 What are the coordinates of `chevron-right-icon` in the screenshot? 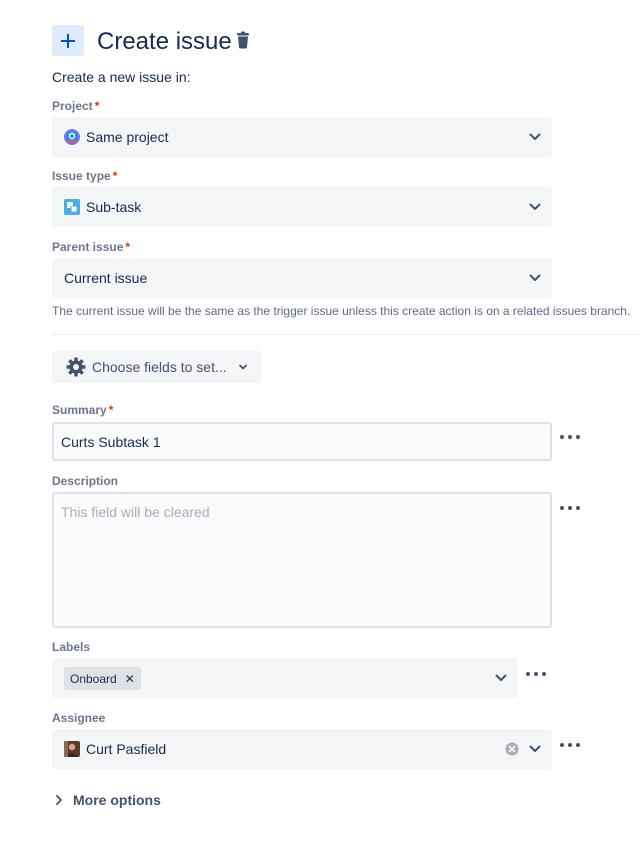 It's located at (59, 800).